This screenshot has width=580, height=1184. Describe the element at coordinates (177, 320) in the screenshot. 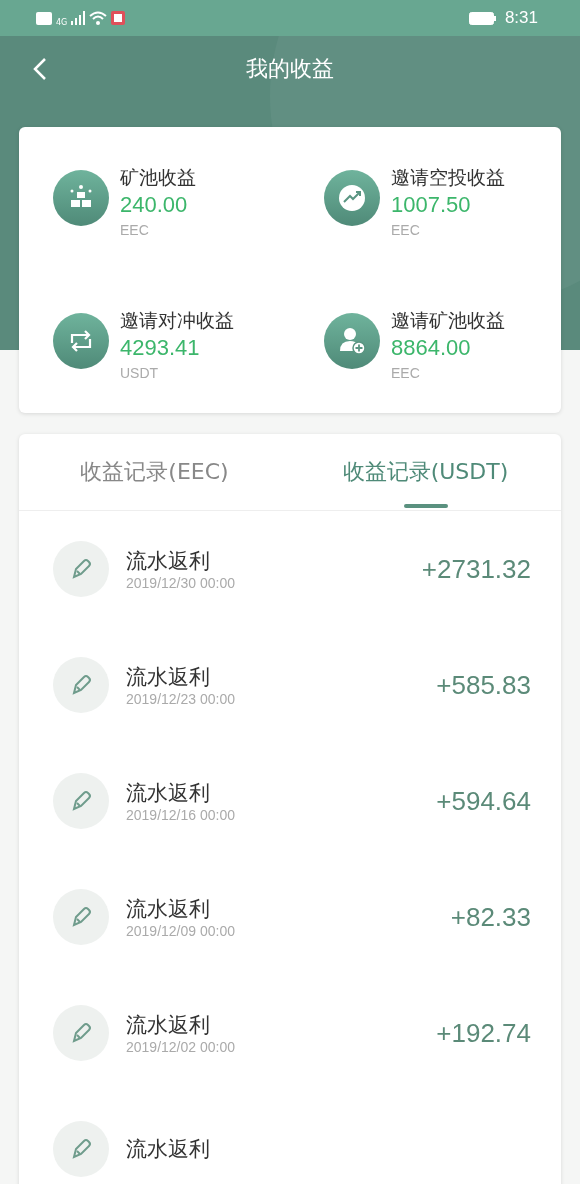

I see `earning-label: 邀请对冲收益` at that location.